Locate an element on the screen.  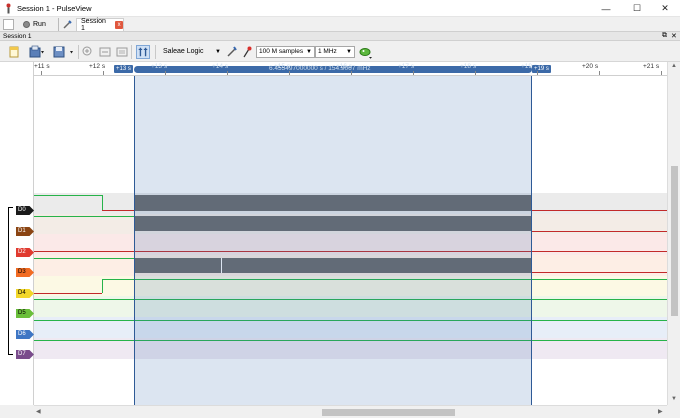
cursor-right-label: +19 s is located at coordinates (541, 69).